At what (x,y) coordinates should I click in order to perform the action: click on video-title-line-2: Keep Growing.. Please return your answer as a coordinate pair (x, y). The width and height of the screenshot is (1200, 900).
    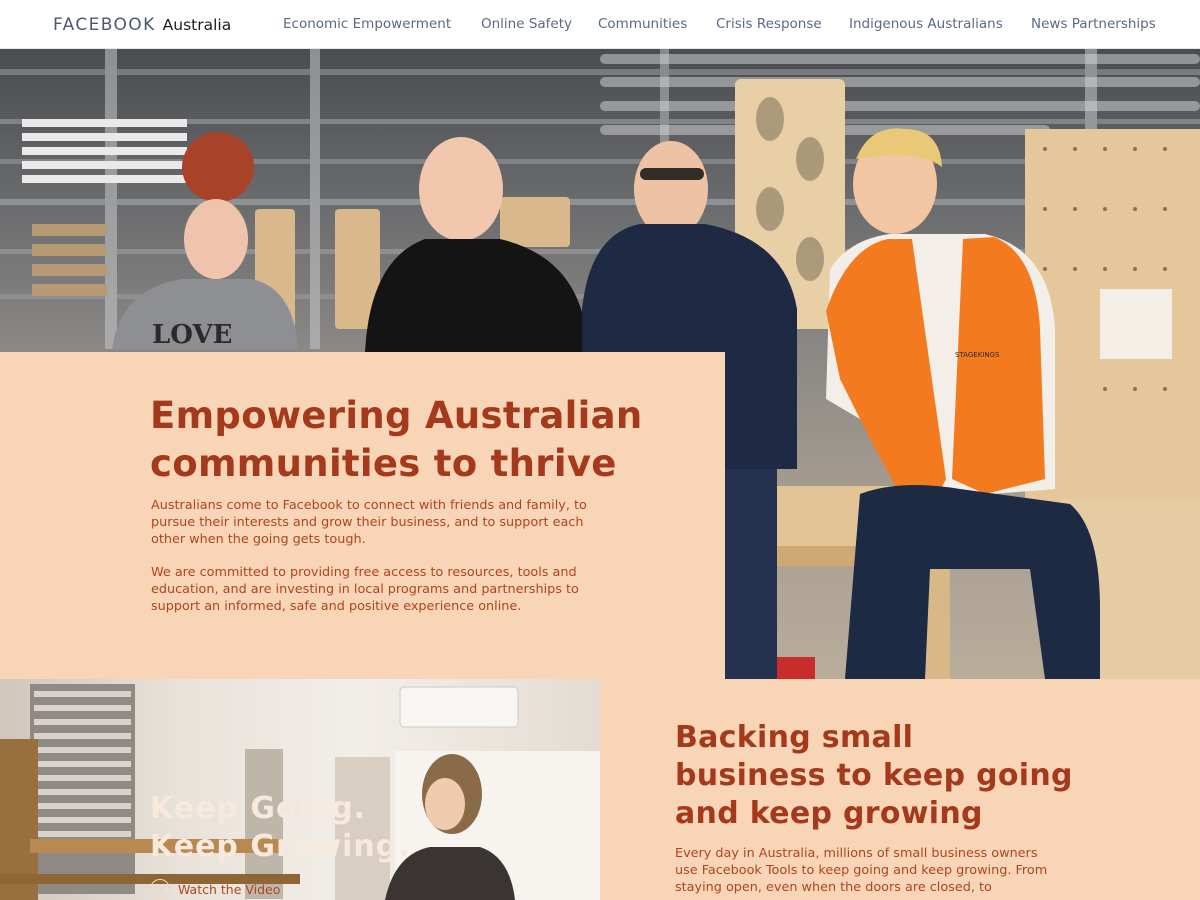
    Looking at the image, I should click on (280, 846).